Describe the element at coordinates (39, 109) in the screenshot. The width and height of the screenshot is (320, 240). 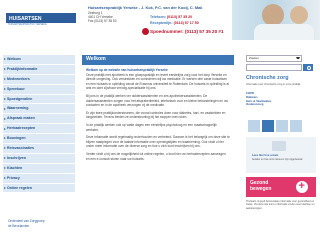
I see `nav-item-waarneming: Waarneming` at that location.